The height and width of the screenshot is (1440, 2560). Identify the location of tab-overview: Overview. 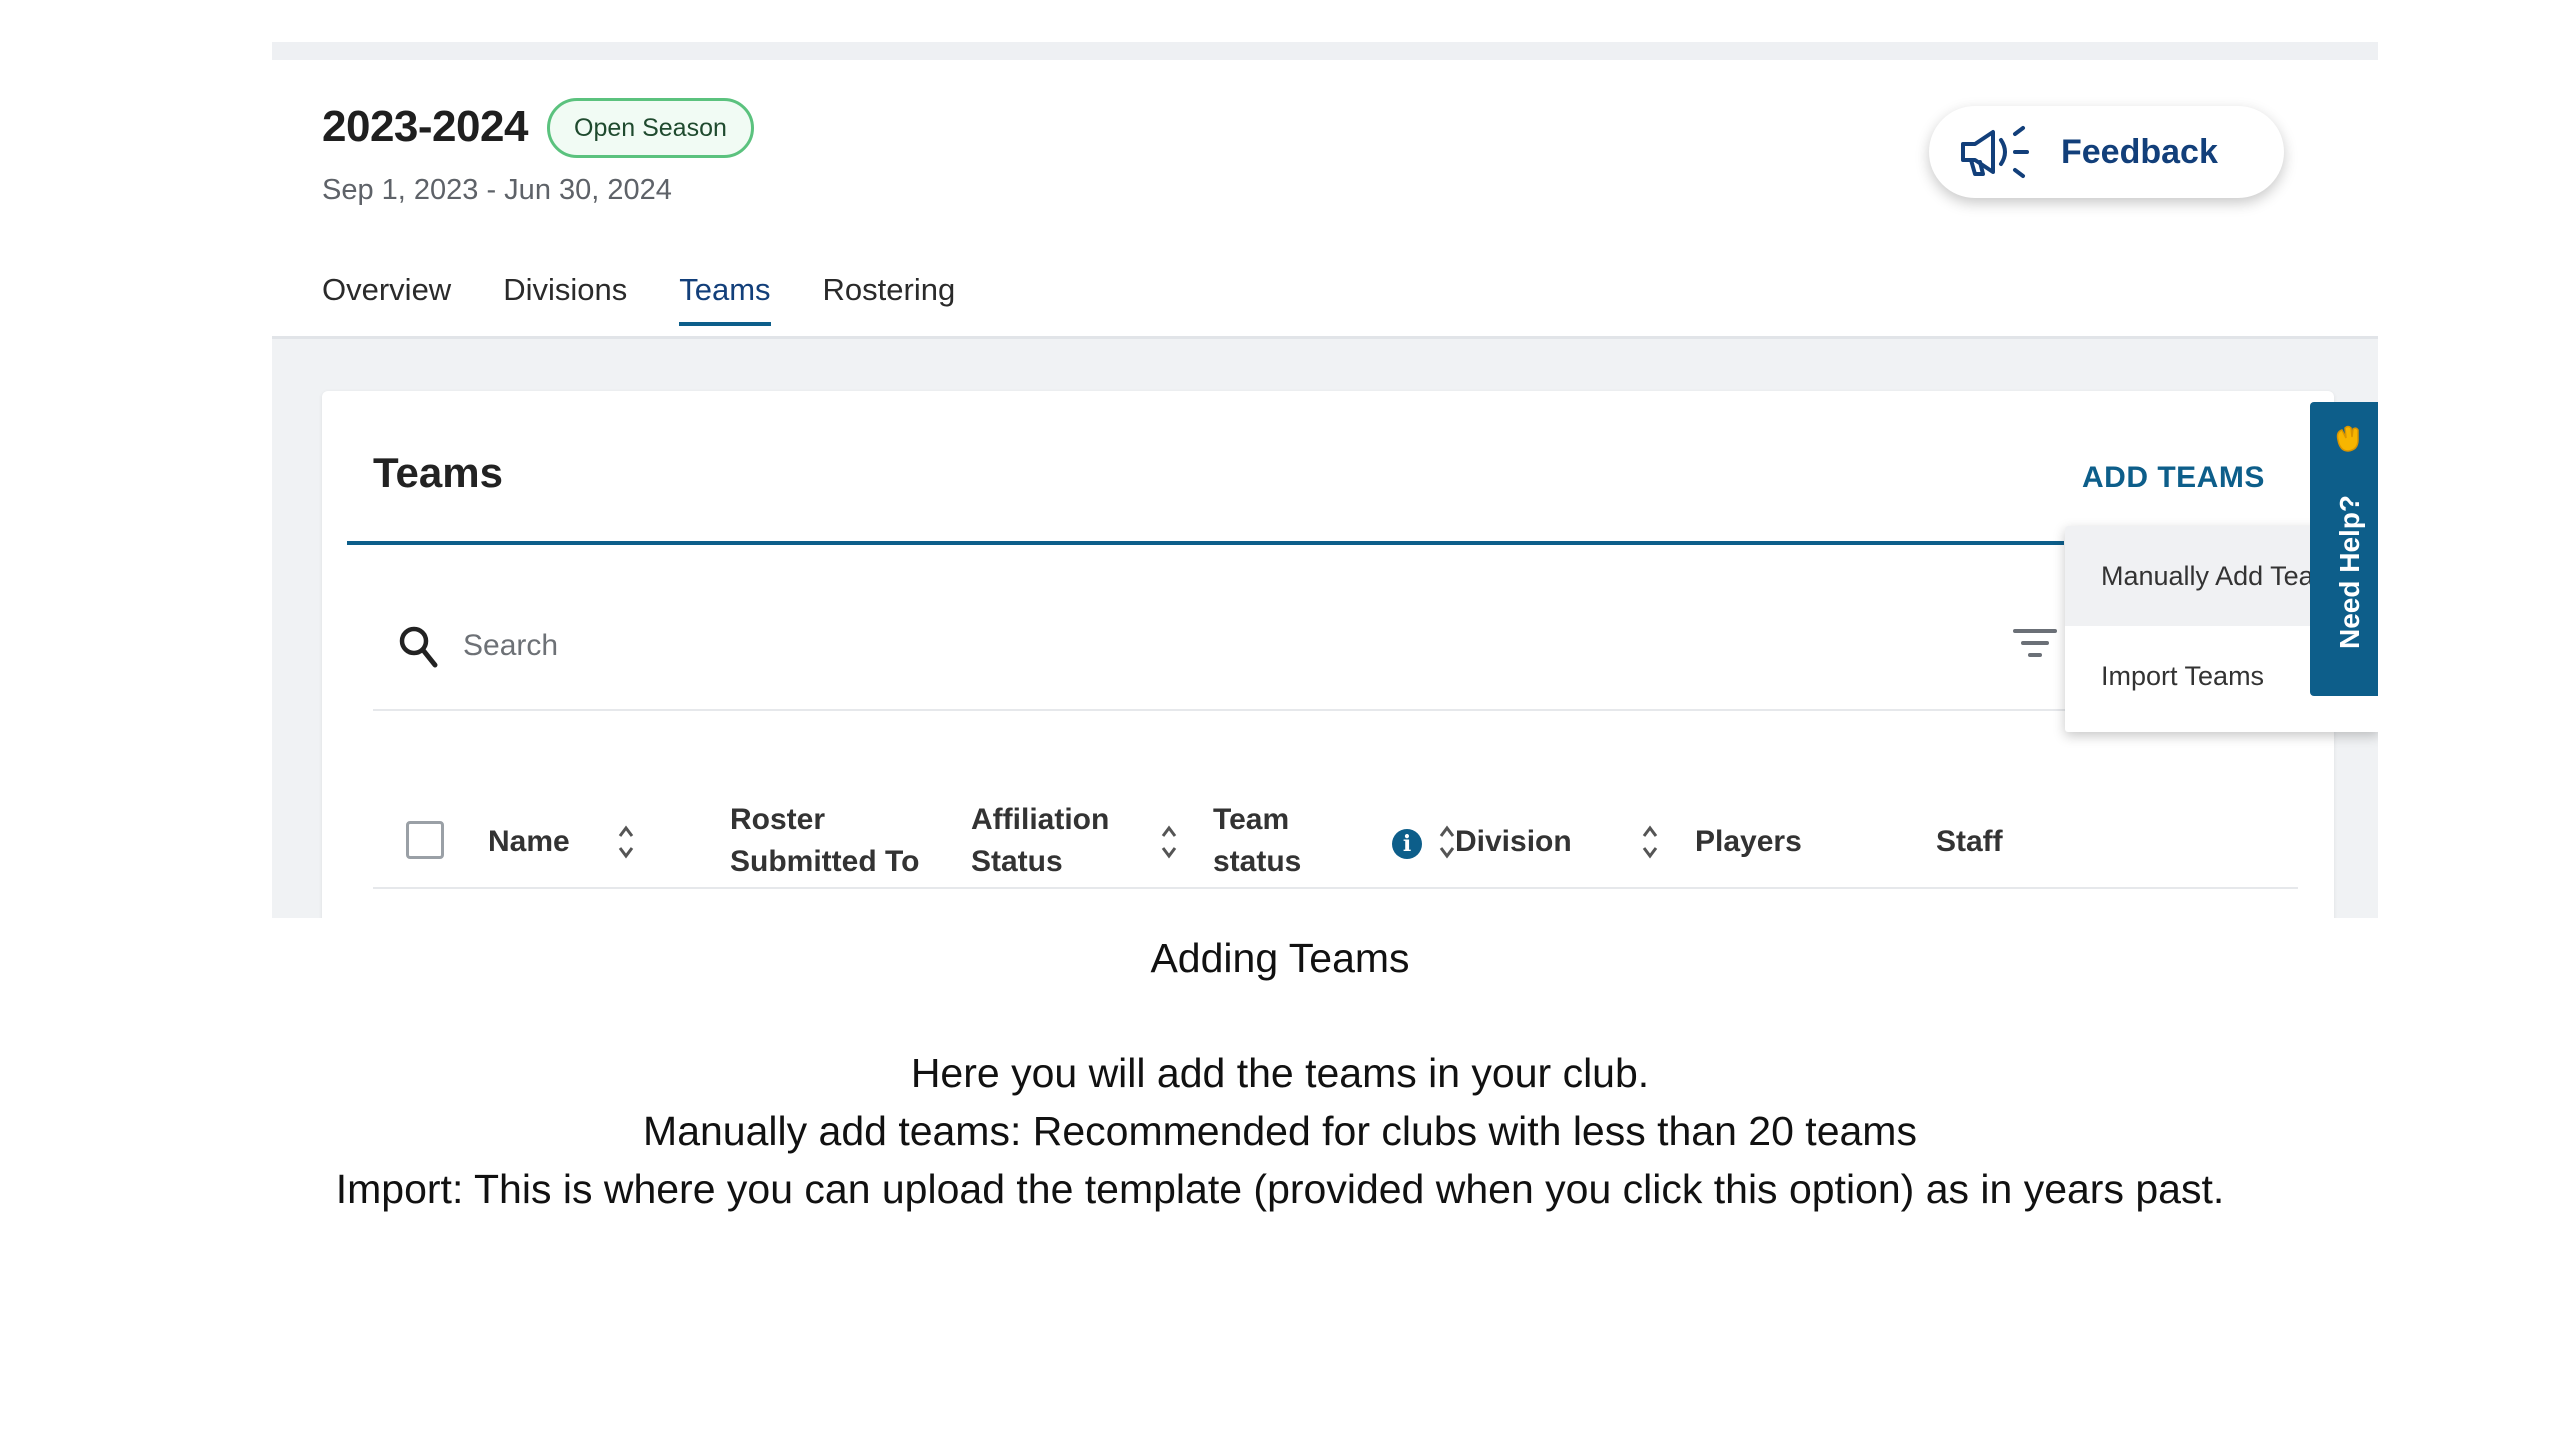
(386, 298).